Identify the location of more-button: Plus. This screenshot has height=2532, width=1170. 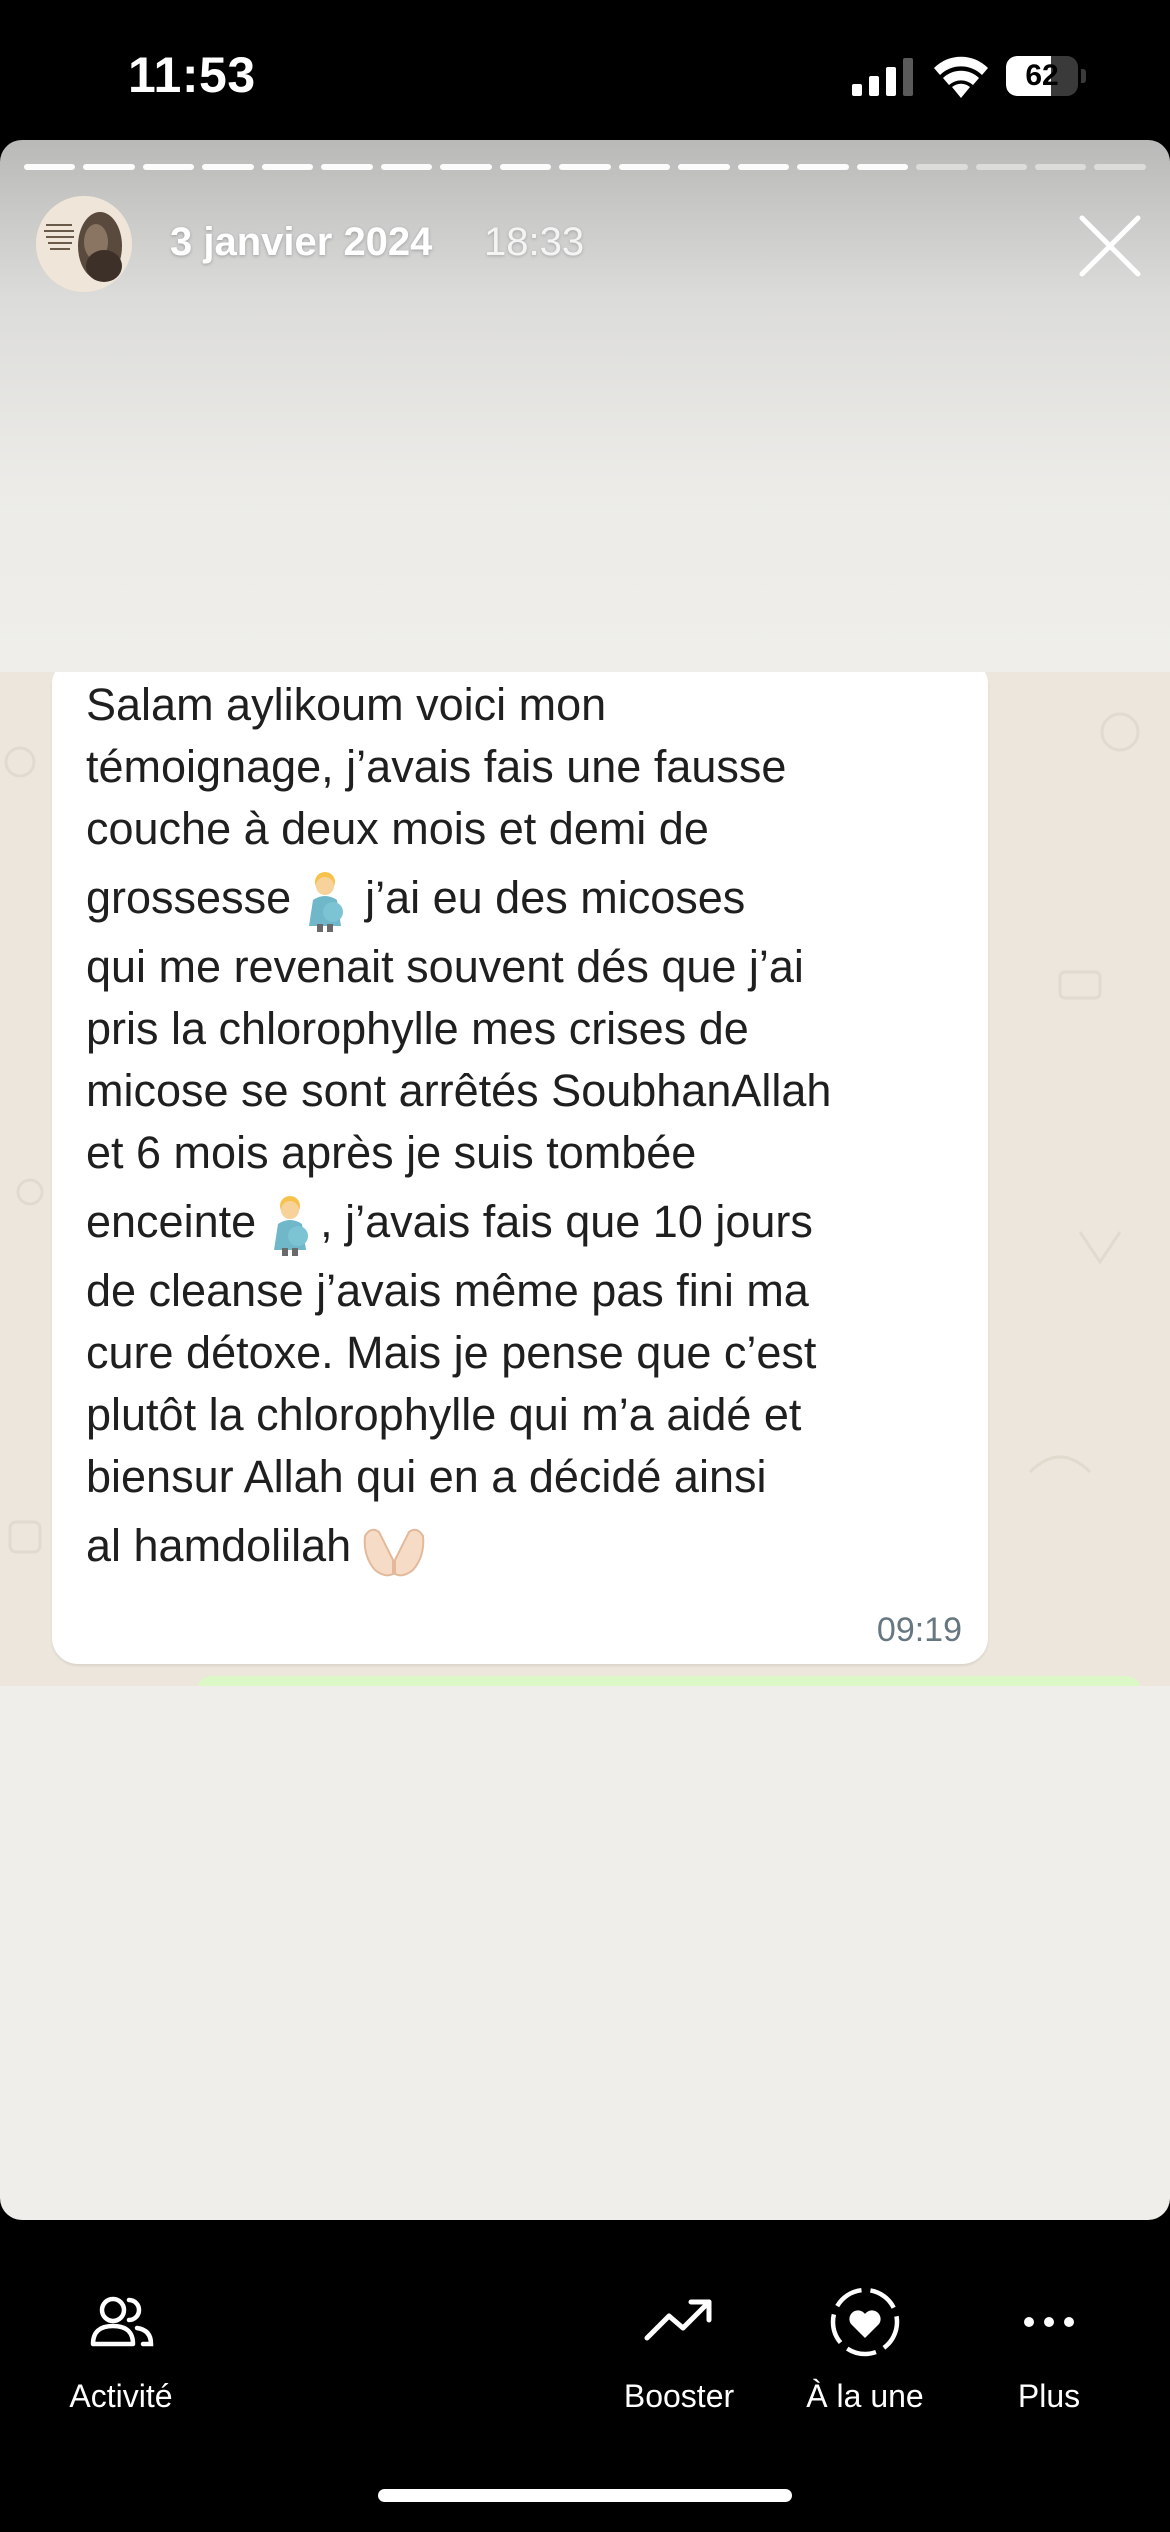
(1049, 2364).